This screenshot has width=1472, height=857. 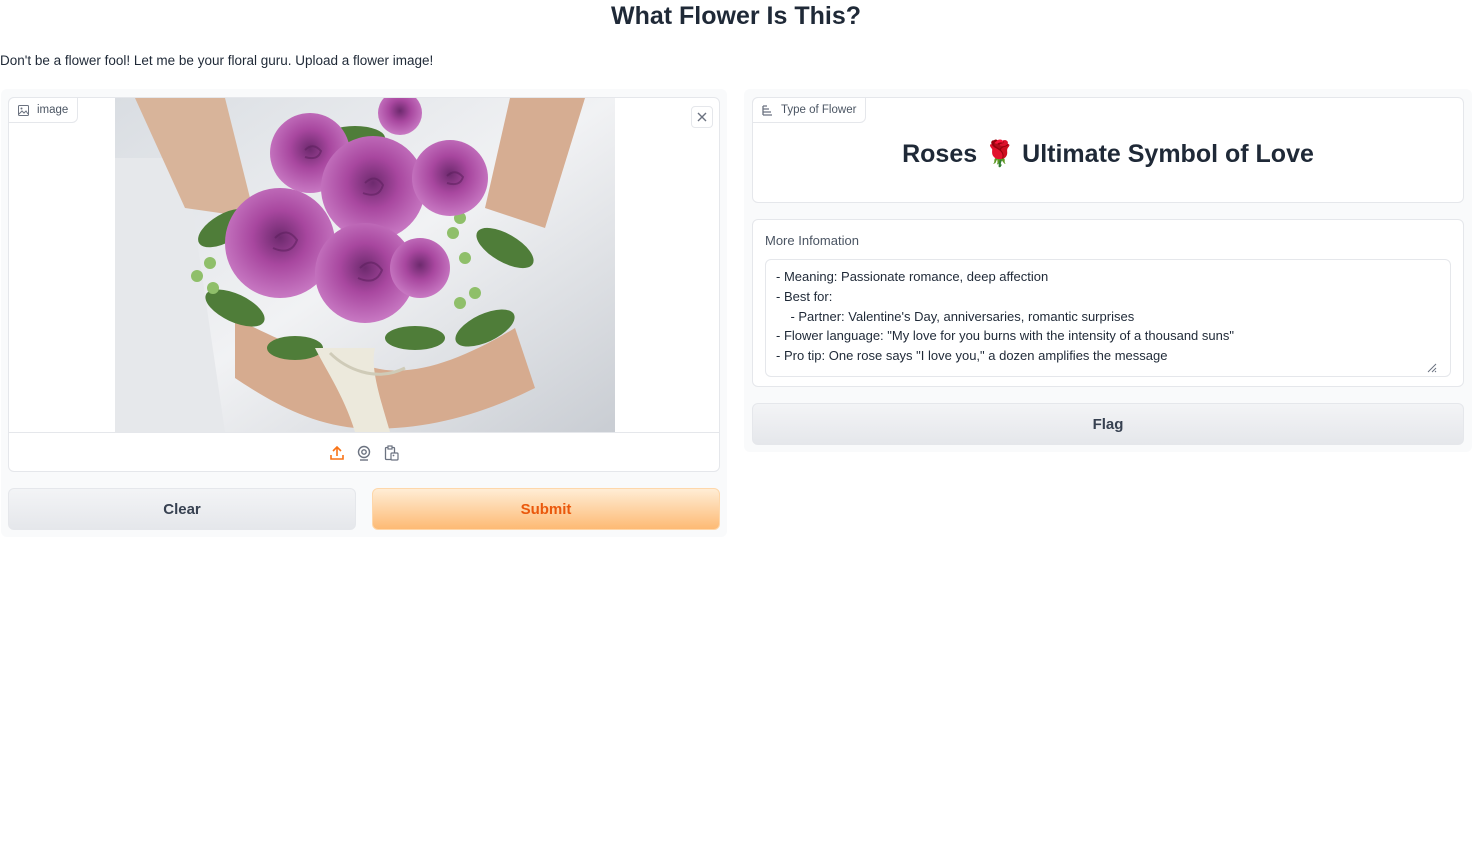 What do you see at coordinates (819, 110) in the screenshot?
I see `flower-type-label-text: Type of Flower` at bounding box center [819, 110].